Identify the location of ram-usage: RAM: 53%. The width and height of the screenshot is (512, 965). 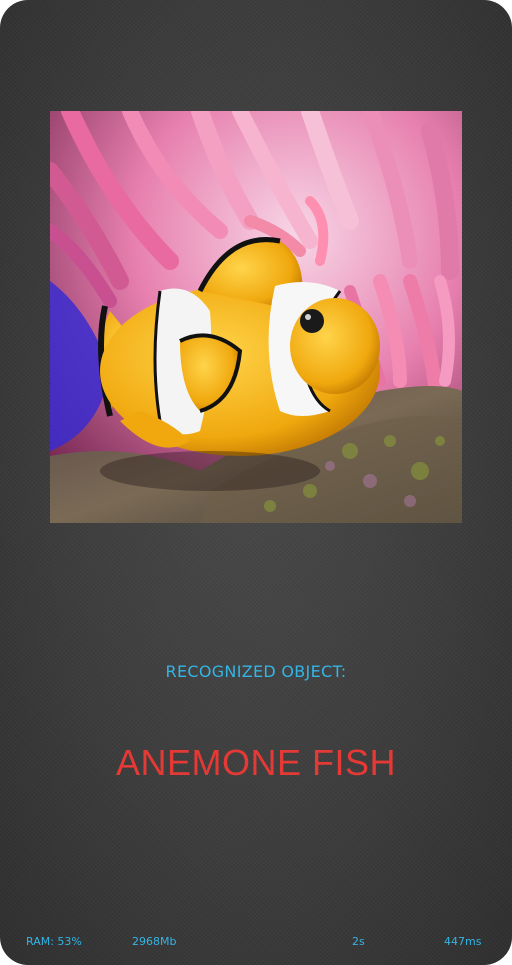
(54, 941).